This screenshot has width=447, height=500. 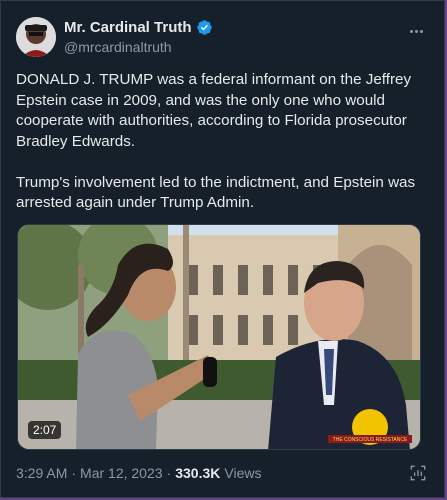 What do you see at coordinates (128, 27) in the screenshot?
I see `author-name: Mr. Cardinal Truth` at bounding box center [128, 27].